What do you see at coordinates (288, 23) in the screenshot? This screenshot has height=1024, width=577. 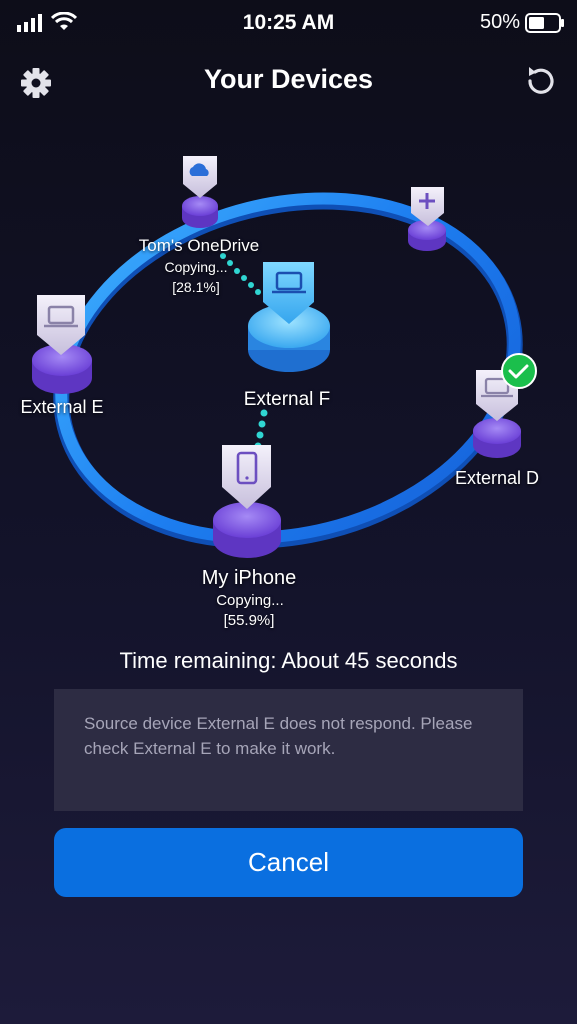 I see `status-bar: 10:25 AM 50%` at bounding box center [288, 23].